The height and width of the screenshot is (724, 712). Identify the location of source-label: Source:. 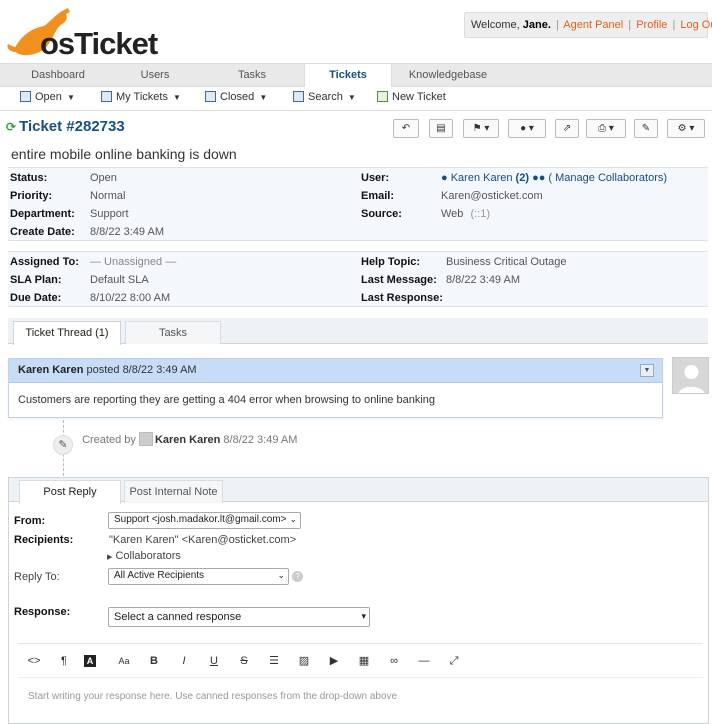
(381, 214).